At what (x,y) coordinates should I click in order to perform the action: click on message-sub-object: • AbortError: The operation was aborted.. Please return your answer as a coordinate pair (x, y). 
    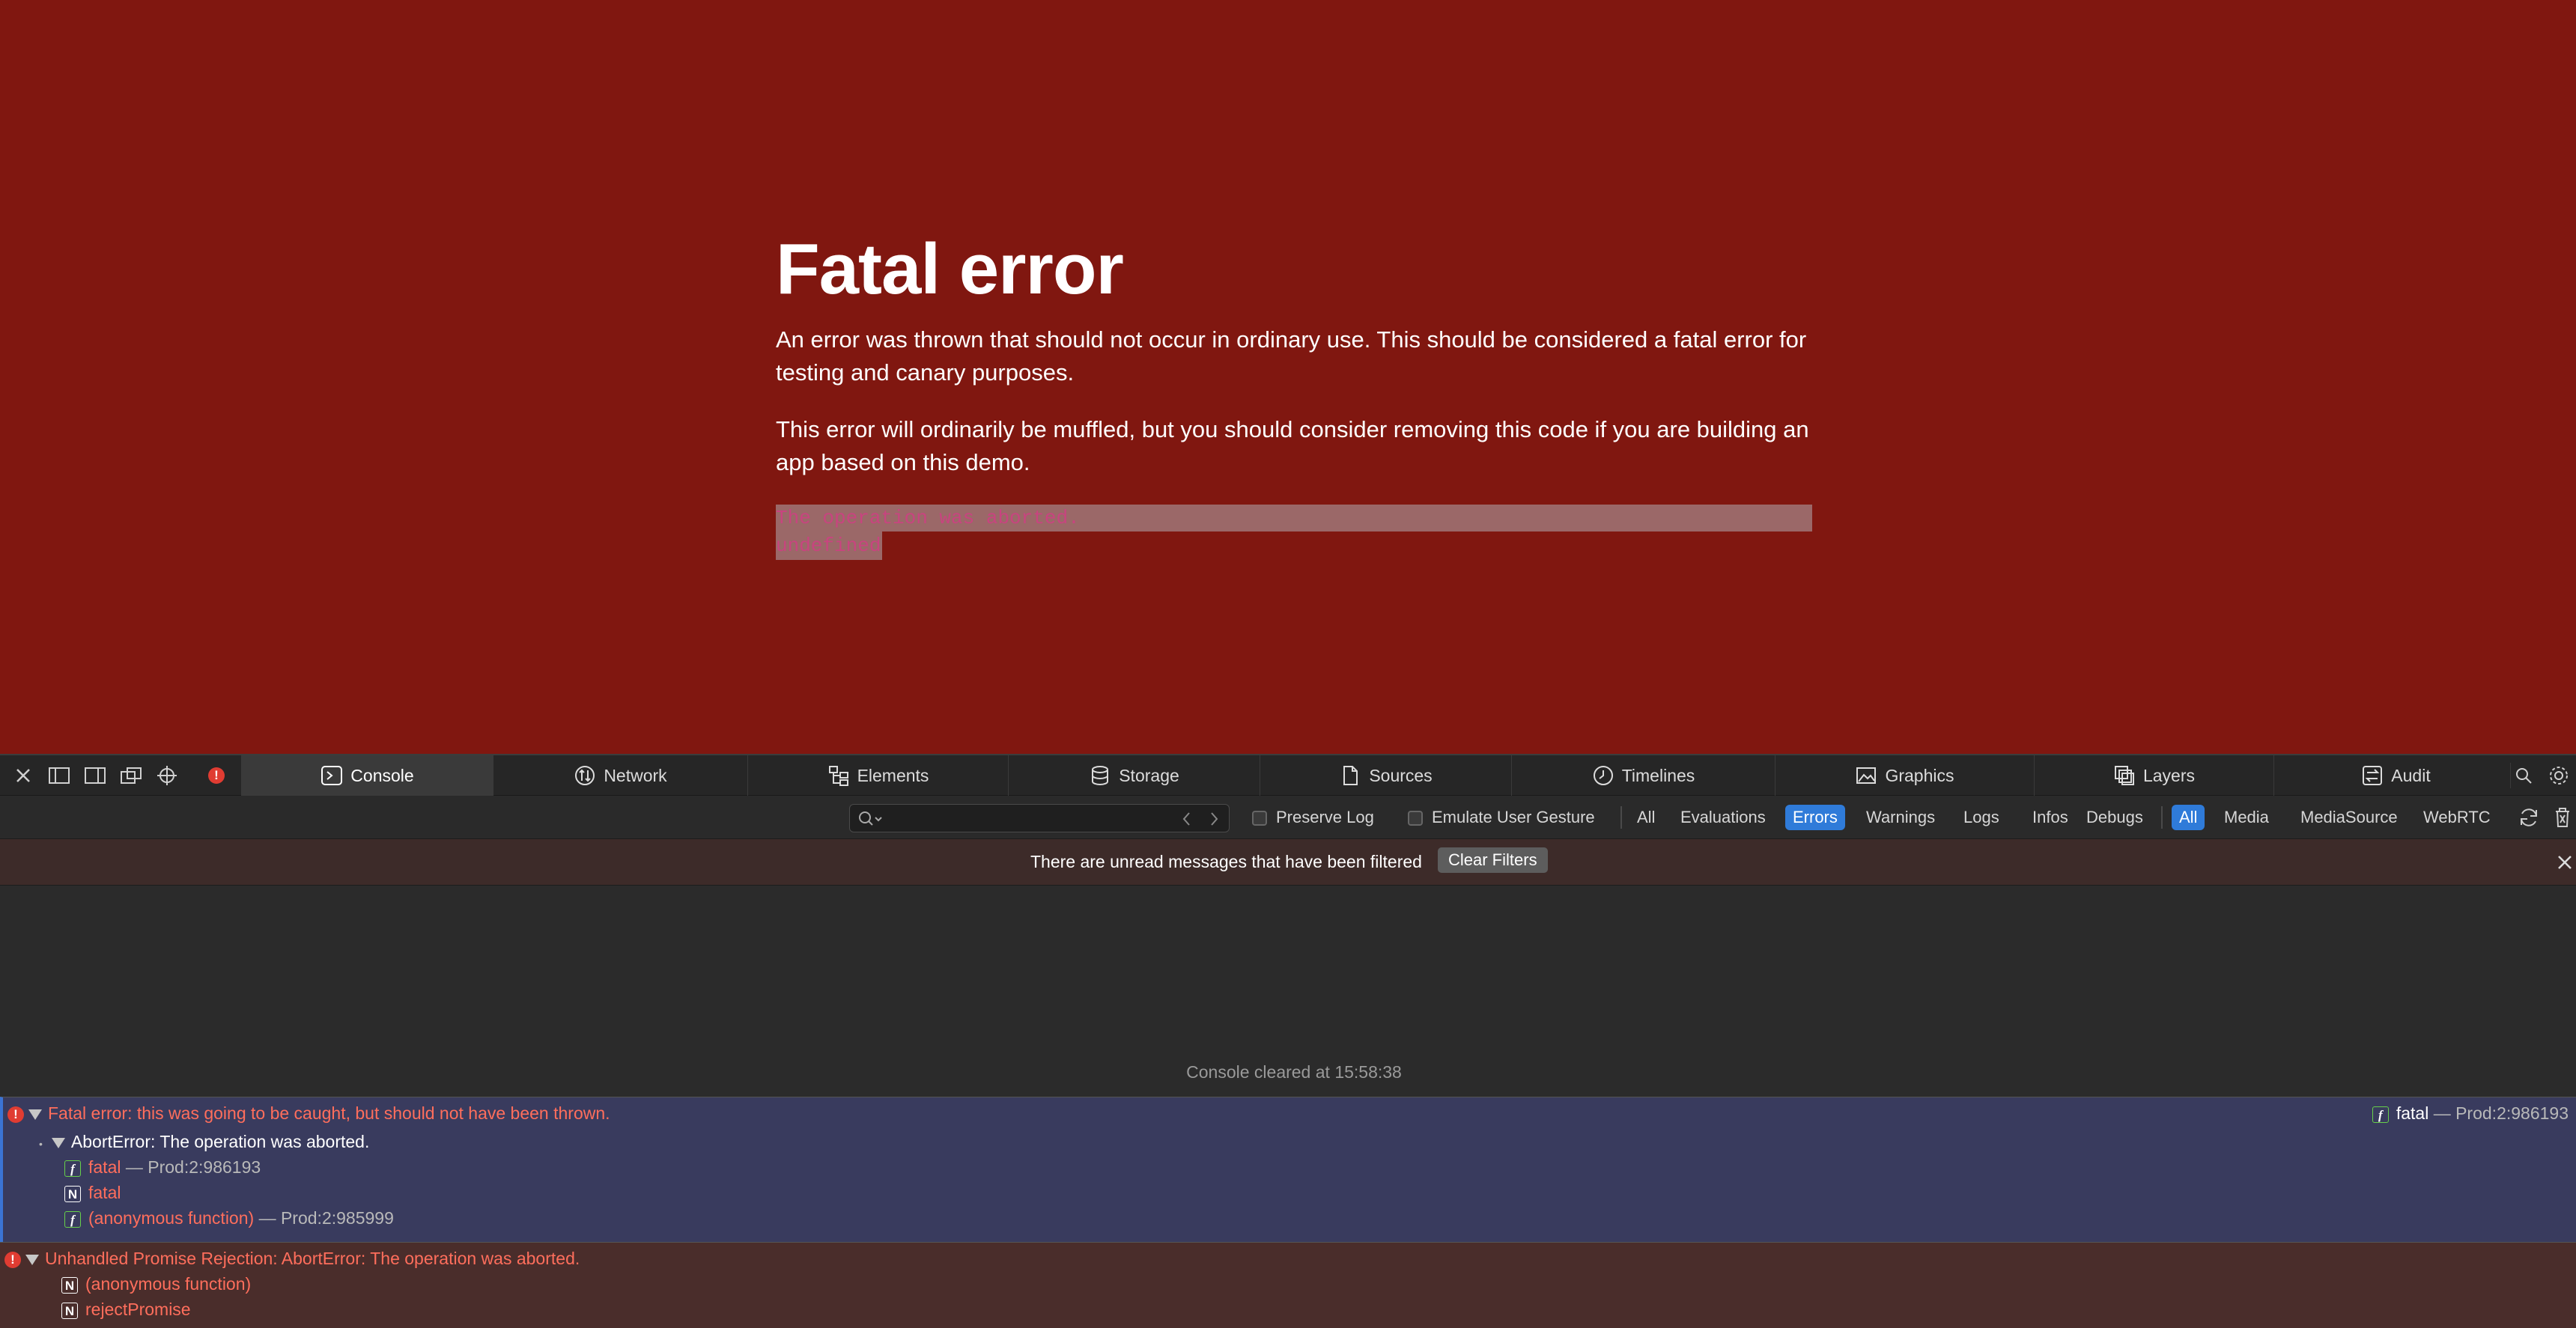
    Looking at the image, I should click on (204, 1142).